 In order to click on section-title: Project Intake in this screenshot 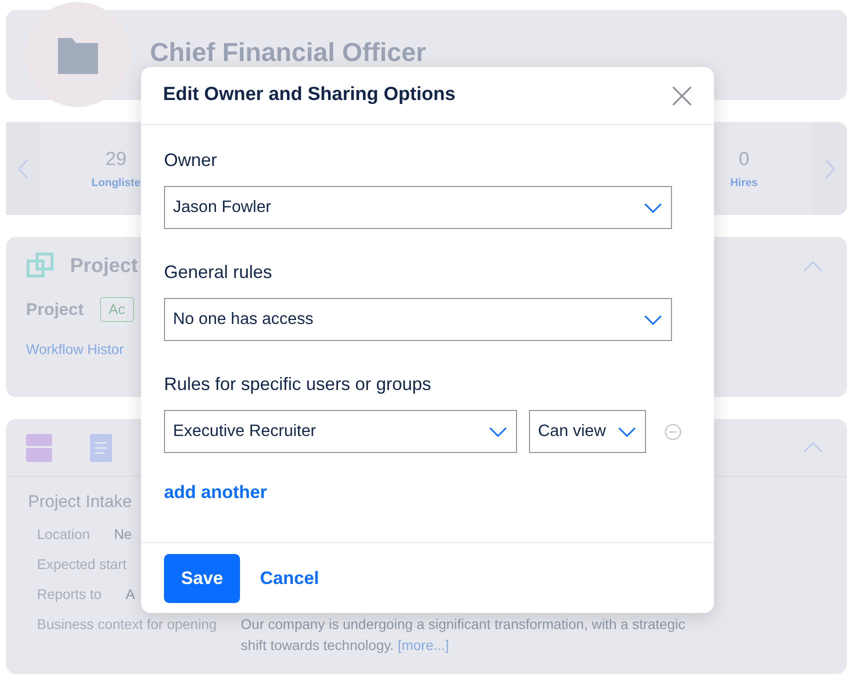, I will do `click(80, 502)`.